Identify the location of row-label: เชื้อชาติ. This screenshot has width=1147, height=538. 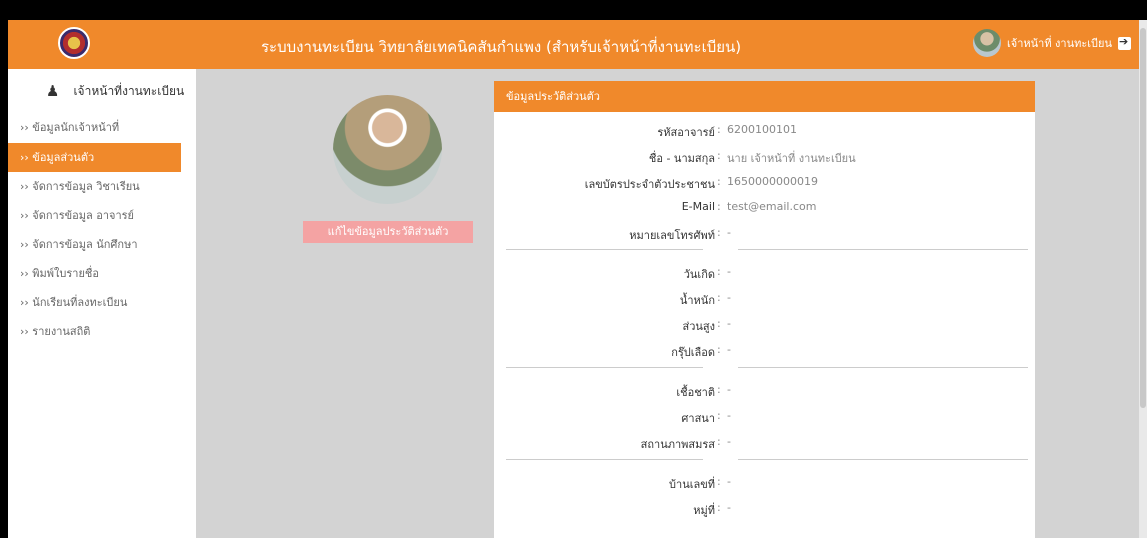
(695, 392).